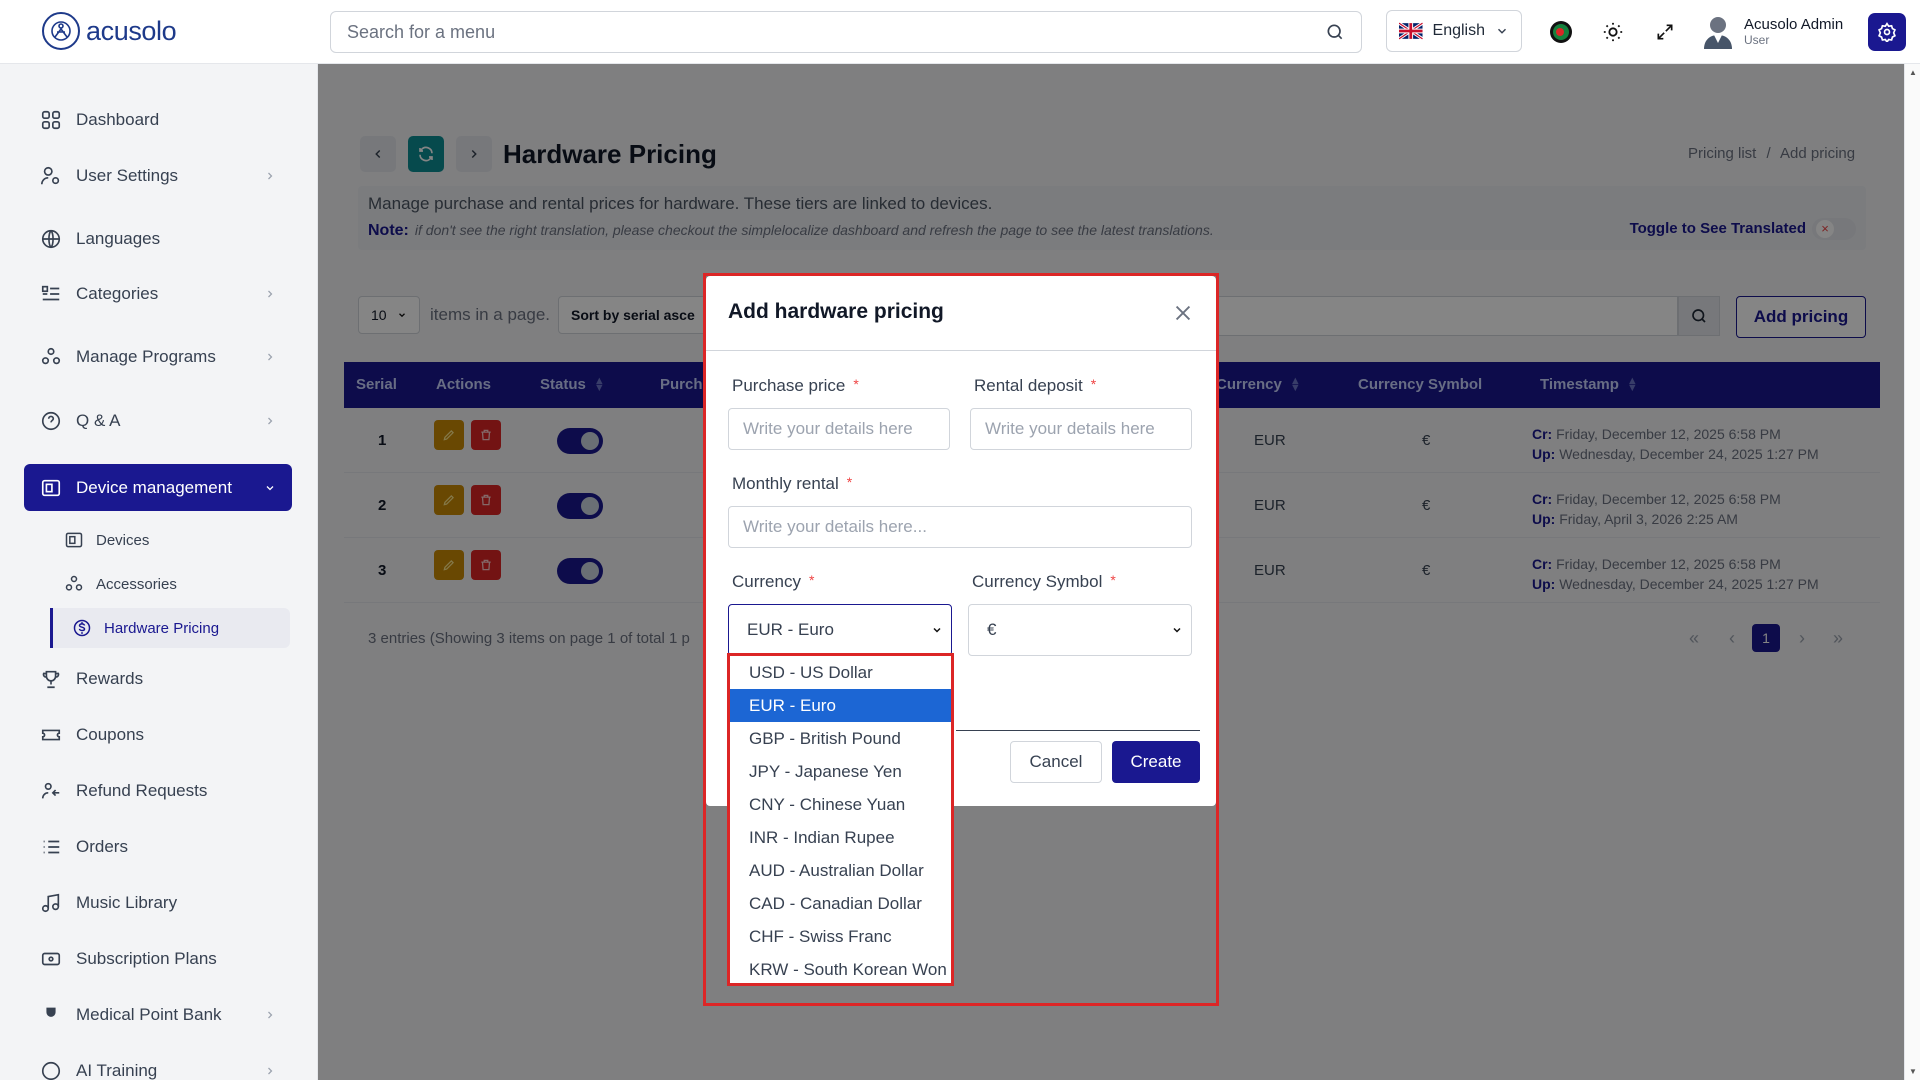  I want to click on currency-symbol-value: €, so click(992, 629).